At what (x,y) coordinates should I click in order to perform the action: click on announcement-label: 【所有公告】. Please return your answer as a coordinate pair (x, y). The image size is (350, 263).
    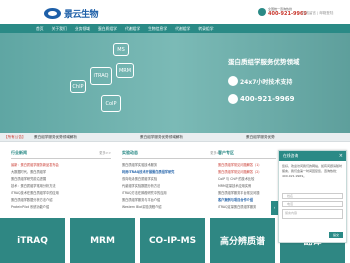
    Looking at the image, I should click on (15, 137).